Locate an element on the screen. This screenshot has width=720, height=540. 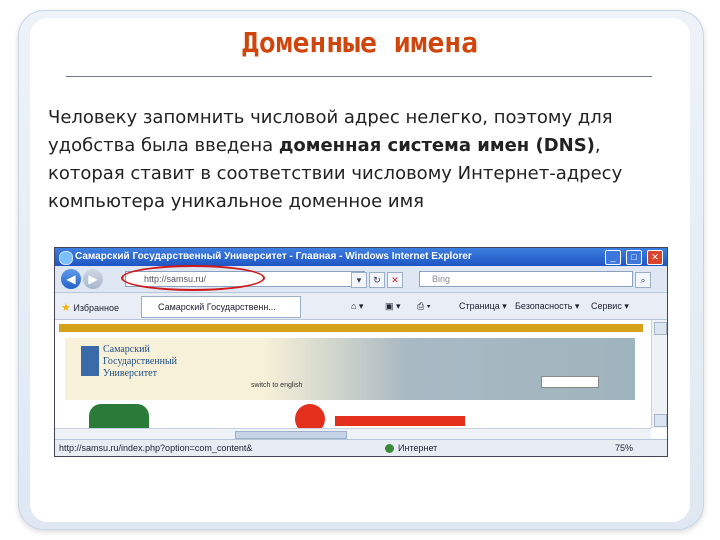
back-button: ◀ is located at coordinates (71, 279).